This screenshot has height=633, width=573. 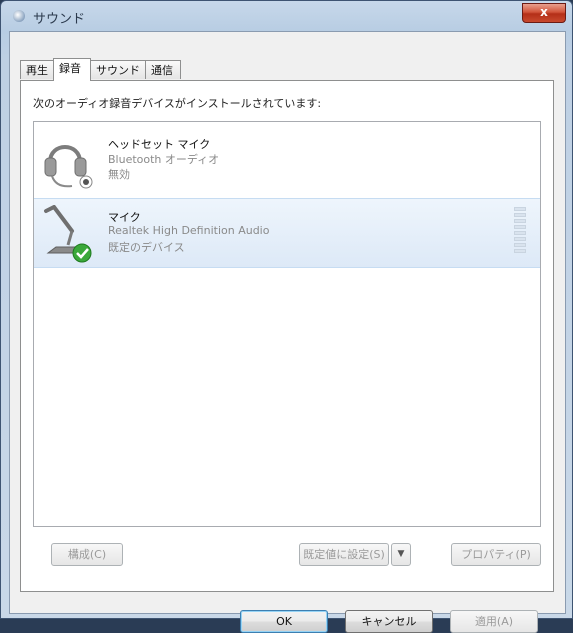 I want to click on device-driver: Bluetooth オーディオ, so click(x=164, y=159).